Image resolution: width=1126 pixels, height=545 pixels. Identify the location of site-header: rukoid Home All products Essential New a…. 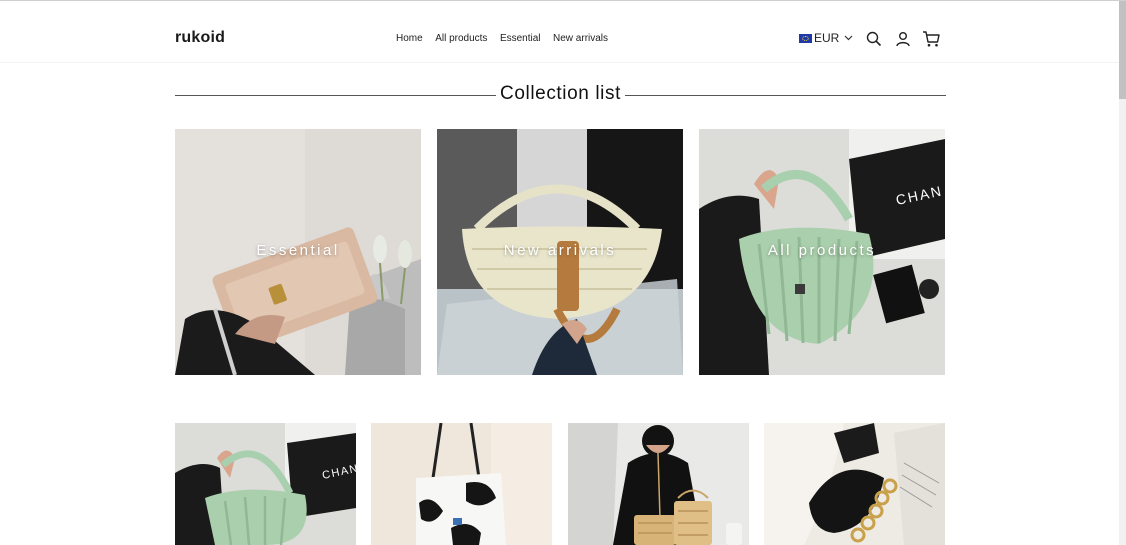
(559, 32).